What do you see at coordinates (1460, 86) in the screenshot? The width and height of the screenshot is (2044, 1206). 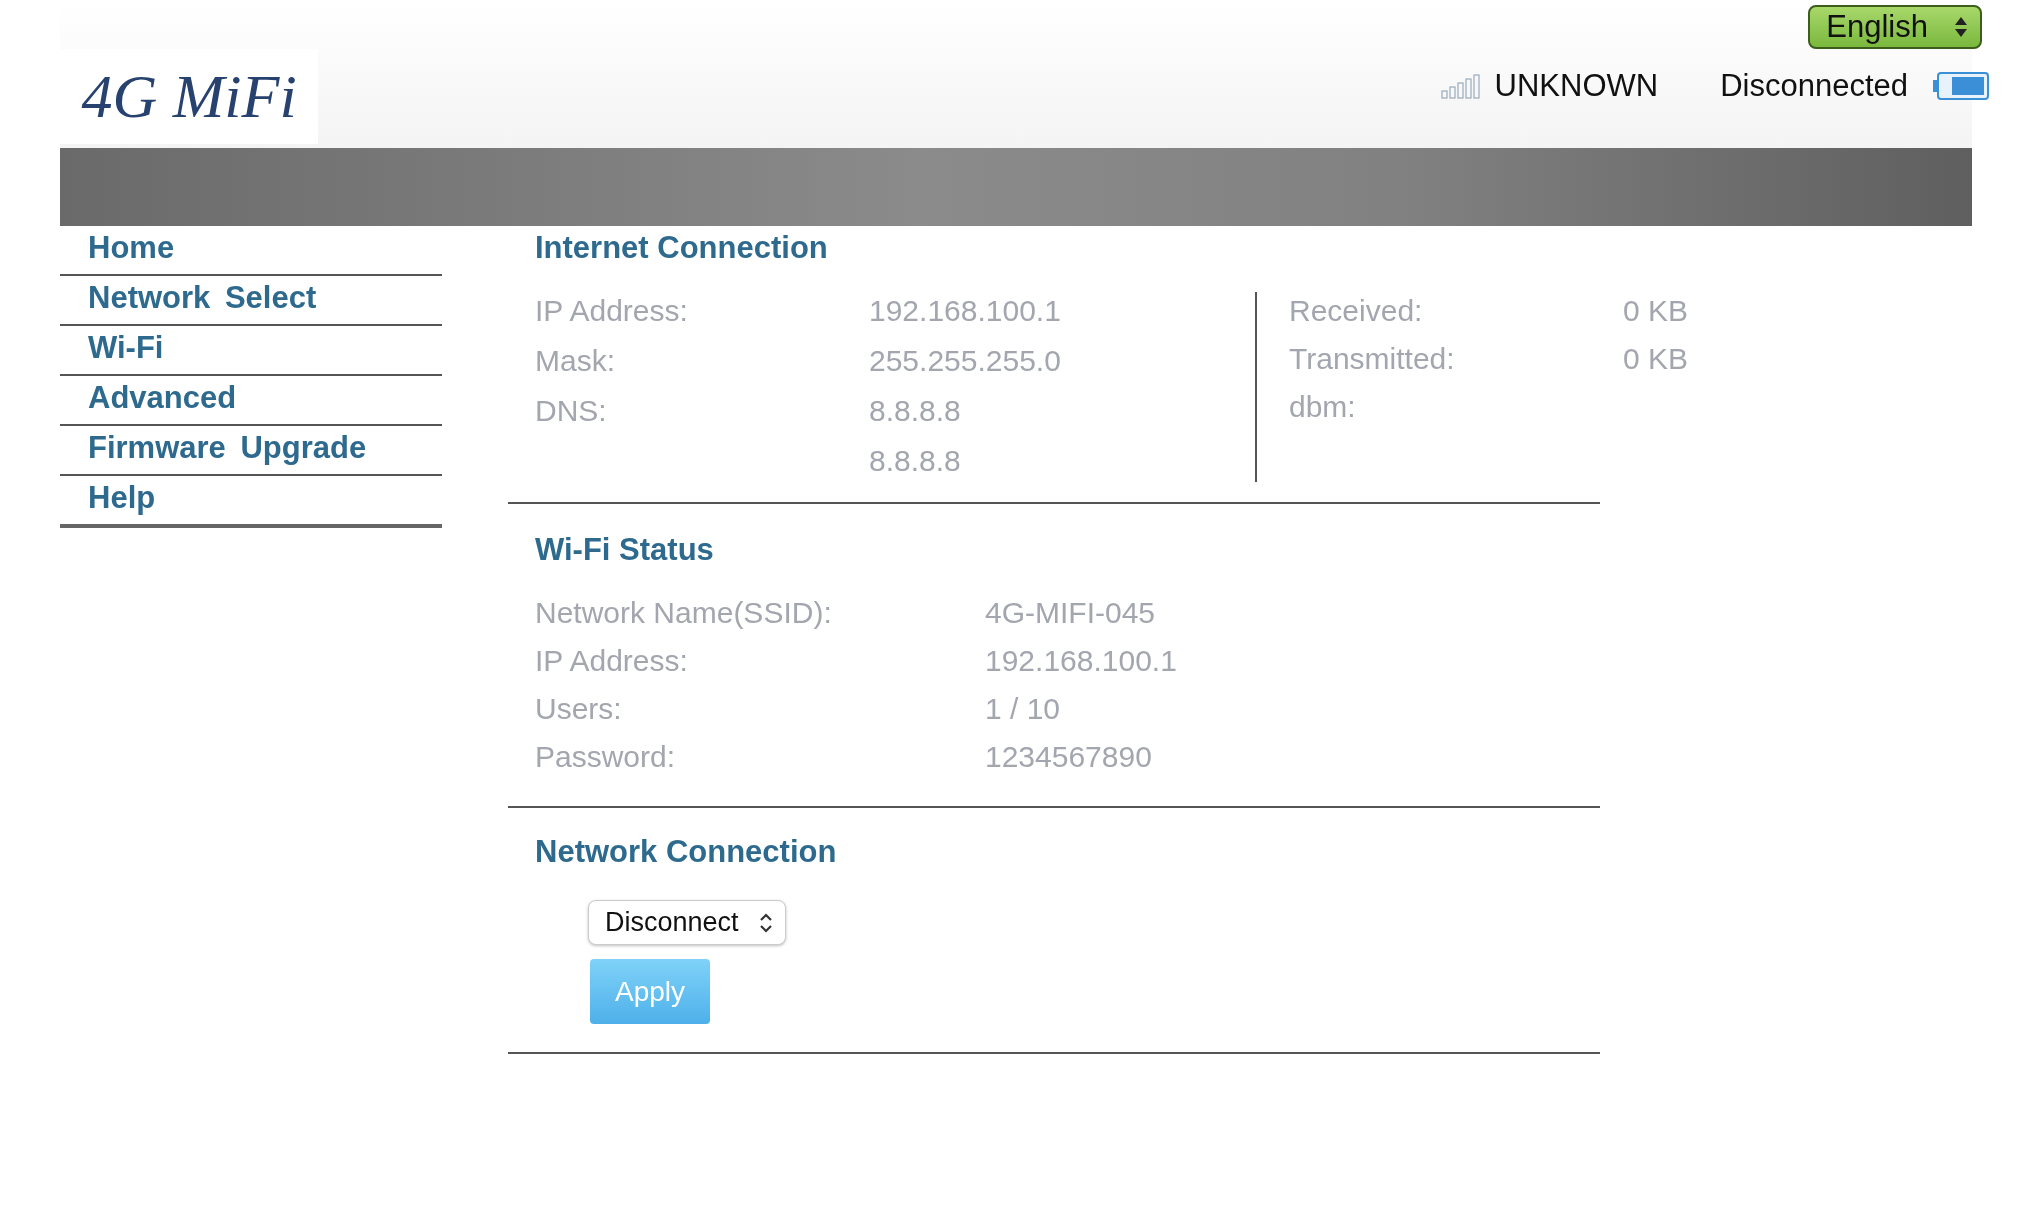 I see `signal-bars-icon` at bounding box center [1460, 86].